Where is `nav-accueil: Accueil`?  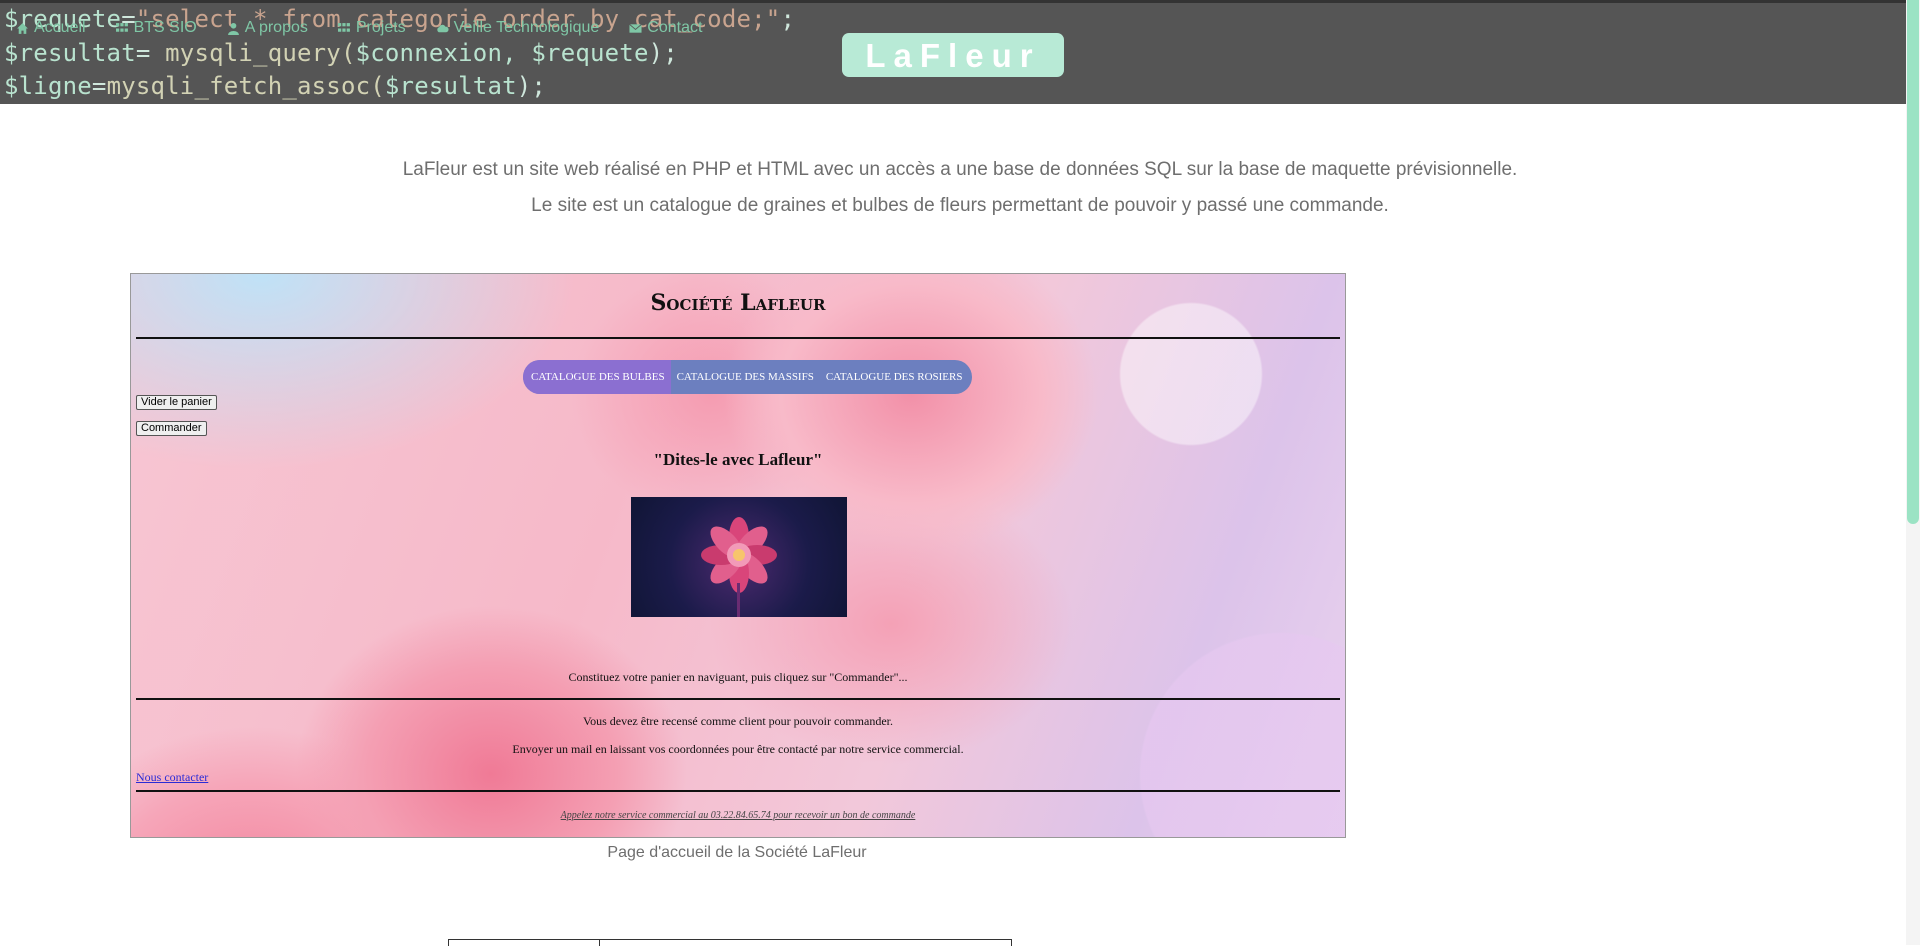
nav-accueil: Accueil is located at coordinates (51, 28).